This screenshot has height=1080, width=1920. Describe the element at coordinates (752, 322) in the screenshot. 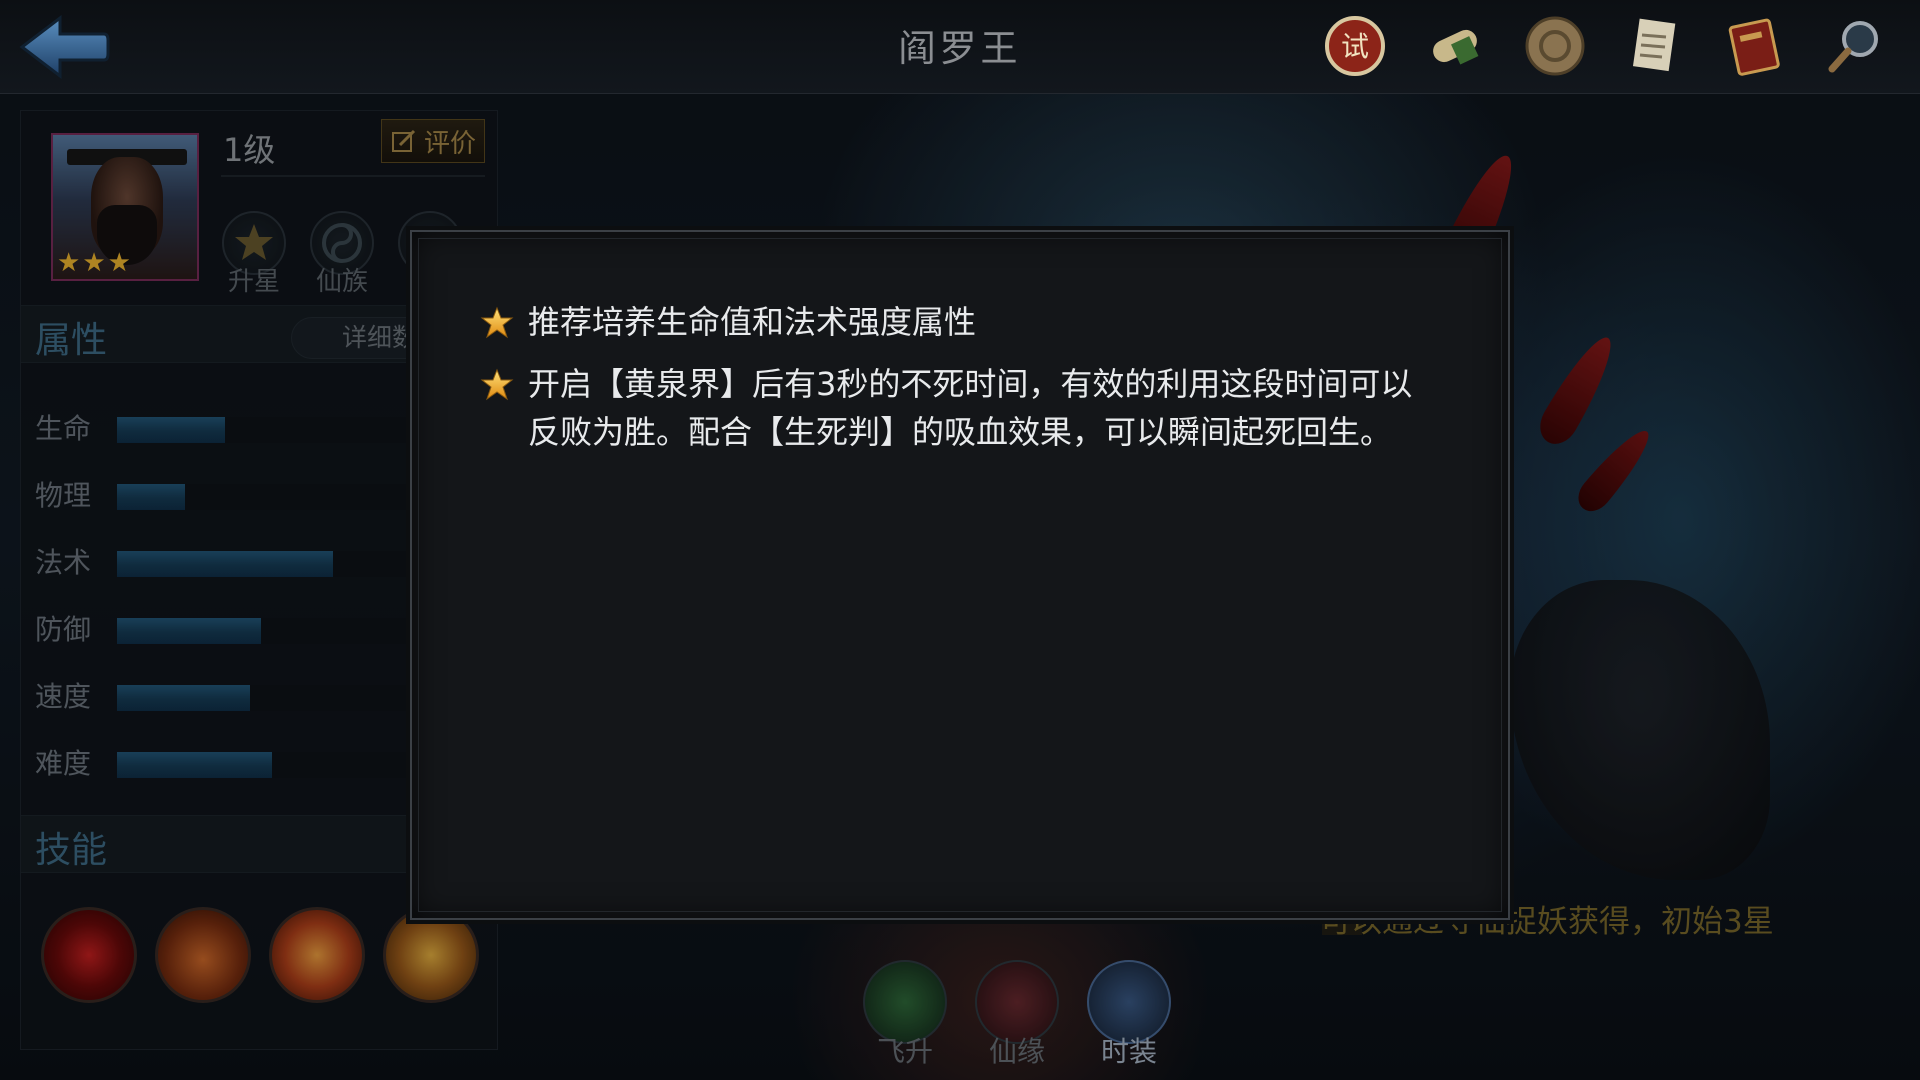

I see `tip-text: 推荐培养生命值和法术强度属性` at that location.